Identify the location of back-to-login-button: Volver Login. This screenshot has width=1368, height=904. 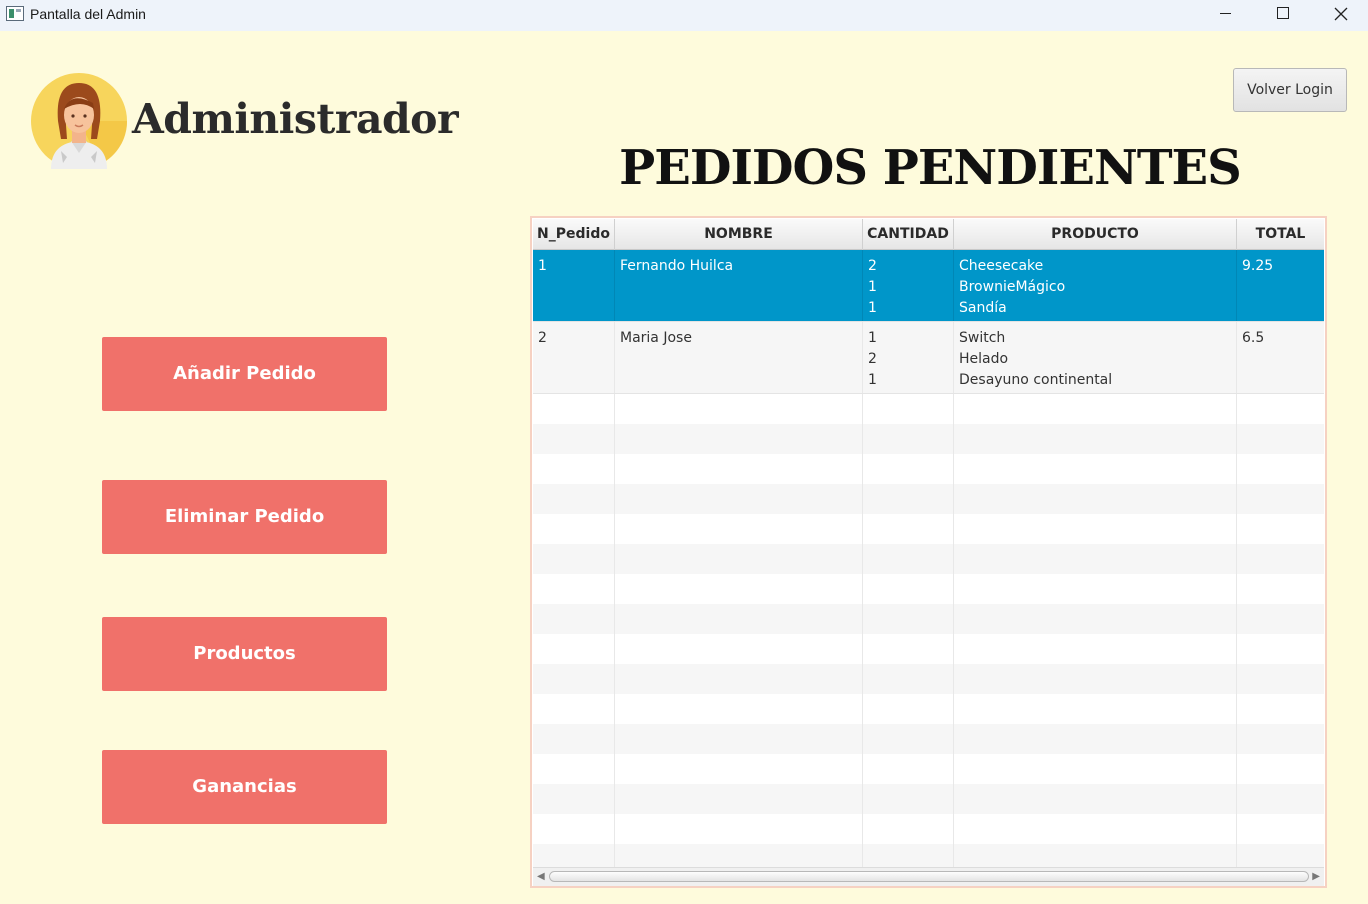
(1290, 90).